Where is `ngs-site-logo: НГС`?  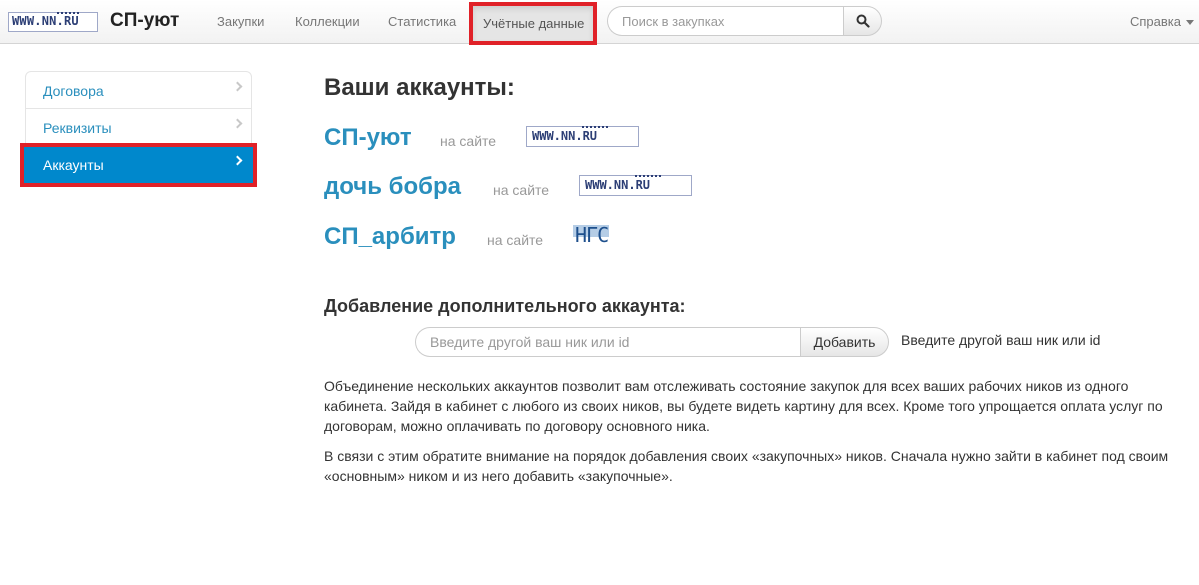 ngs-site-logo: НГС is located at coordinates (591, 235).